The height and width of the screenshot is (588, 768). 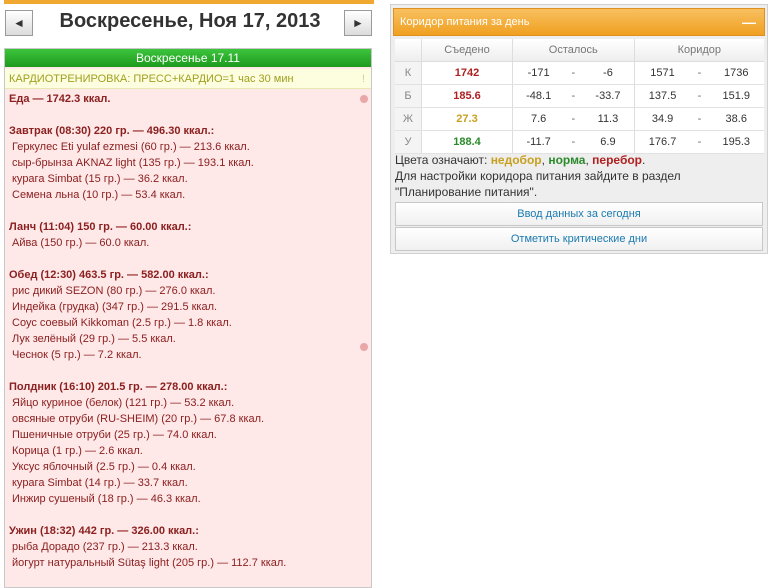 What do you see at coordinates (736, 119) in the screenshot?
I see `corridor-max-value: 38.6` at bounding box center [736, 119].